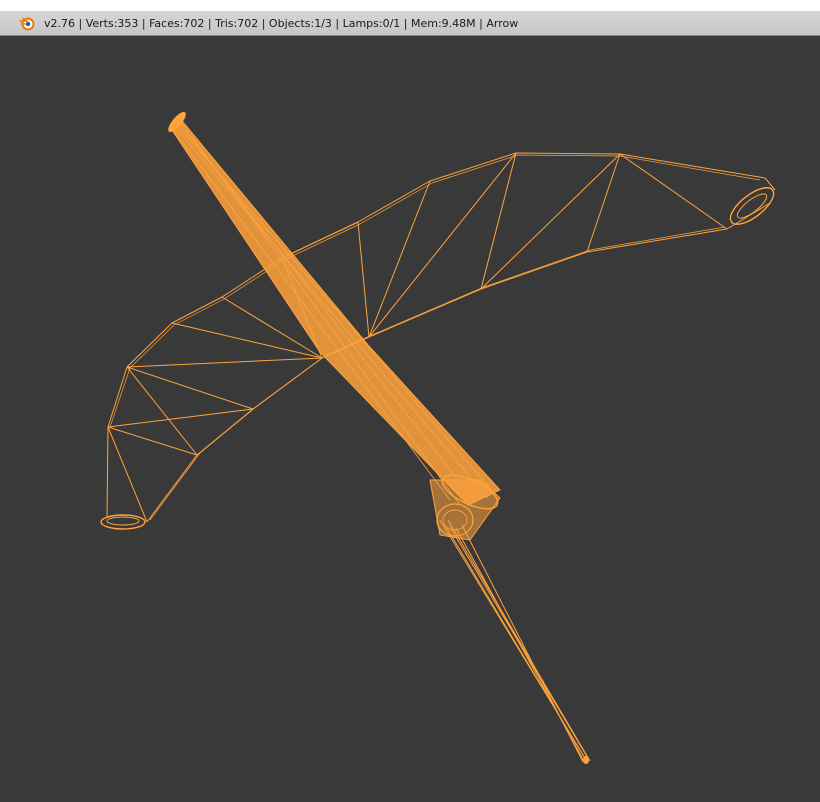  I want to click on window-top-strip, so click(410, 5).